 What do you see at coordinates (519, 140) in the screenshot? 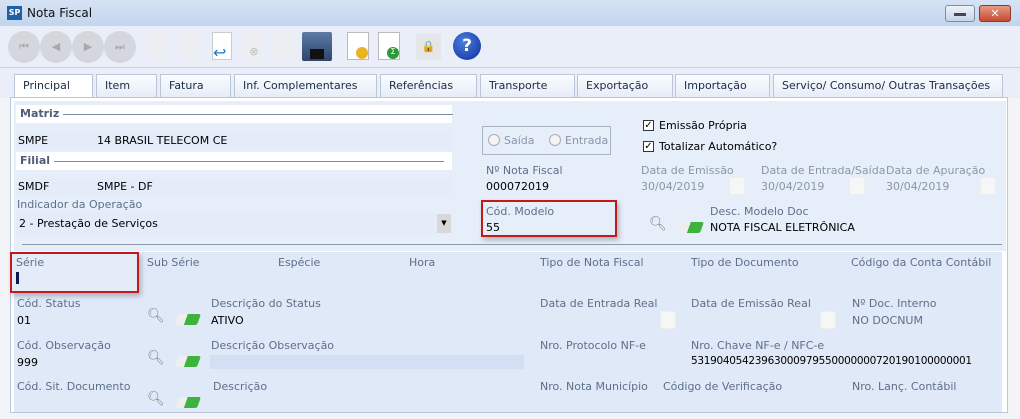
I see `radio-saida-label: Saída` at bounding box center [519, 140].